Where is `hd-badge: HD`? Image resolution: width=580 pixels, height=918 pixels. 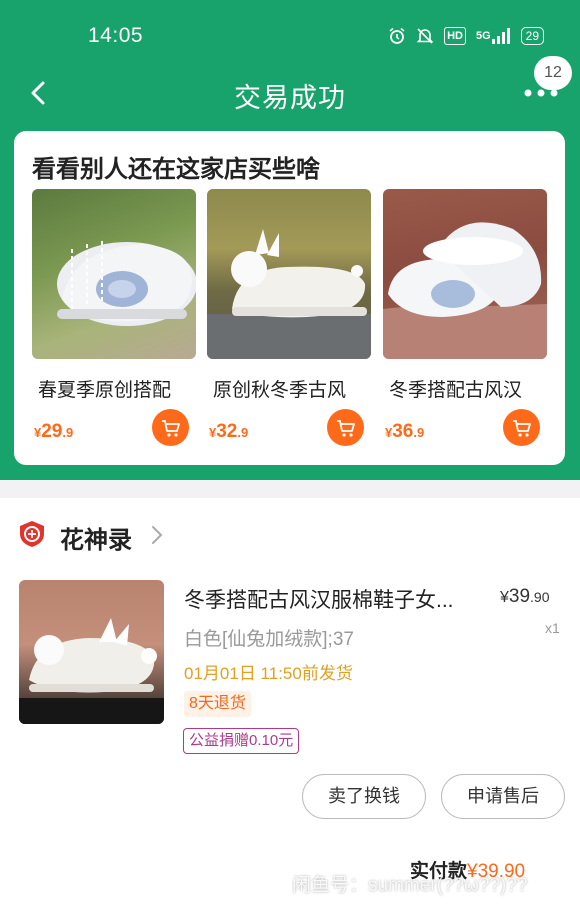 hd-badge: HD is located at coordinates (455, 36).